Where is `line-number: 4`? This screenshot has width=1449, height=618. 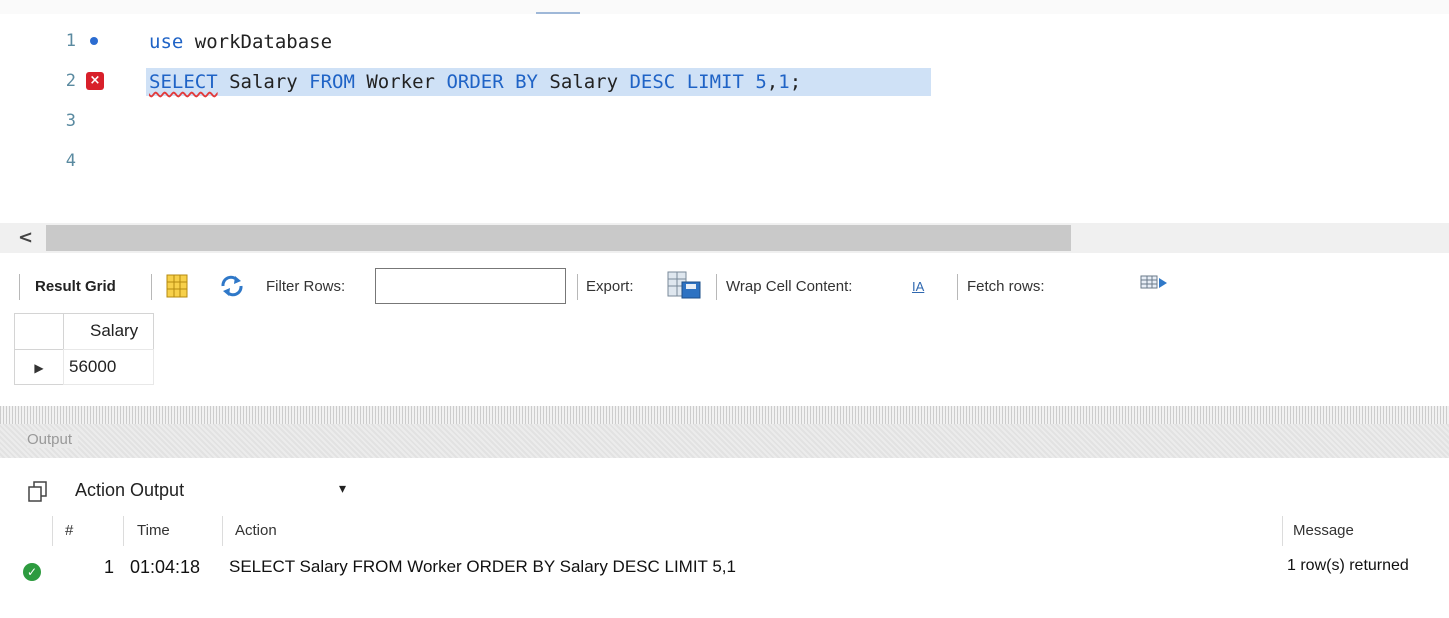
line-number: 4 is located at coordinates (70, 161).